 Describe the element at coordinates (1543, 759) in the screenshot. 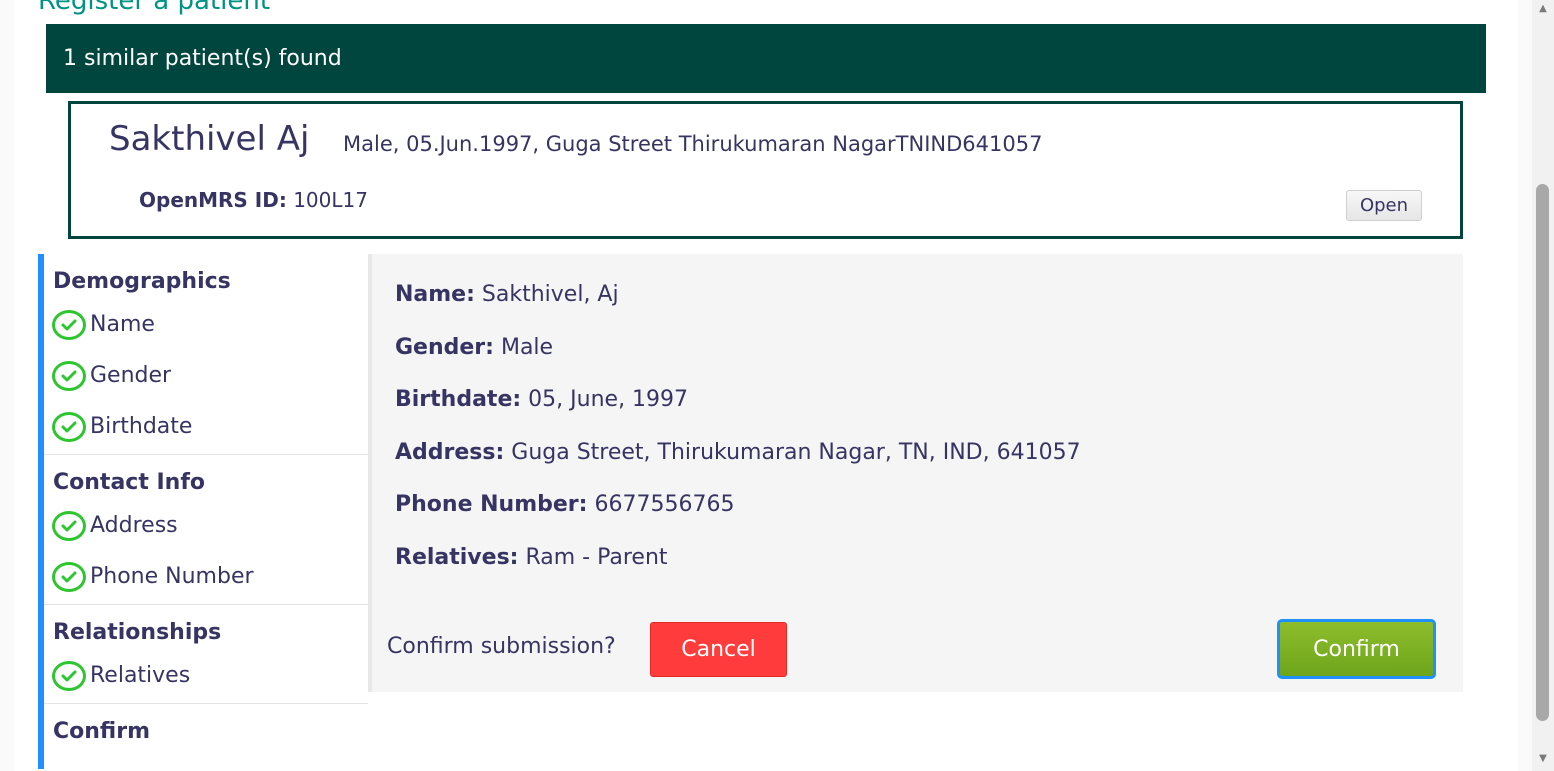

I see `scroll-down-arrow-icon: ▼` at that location.